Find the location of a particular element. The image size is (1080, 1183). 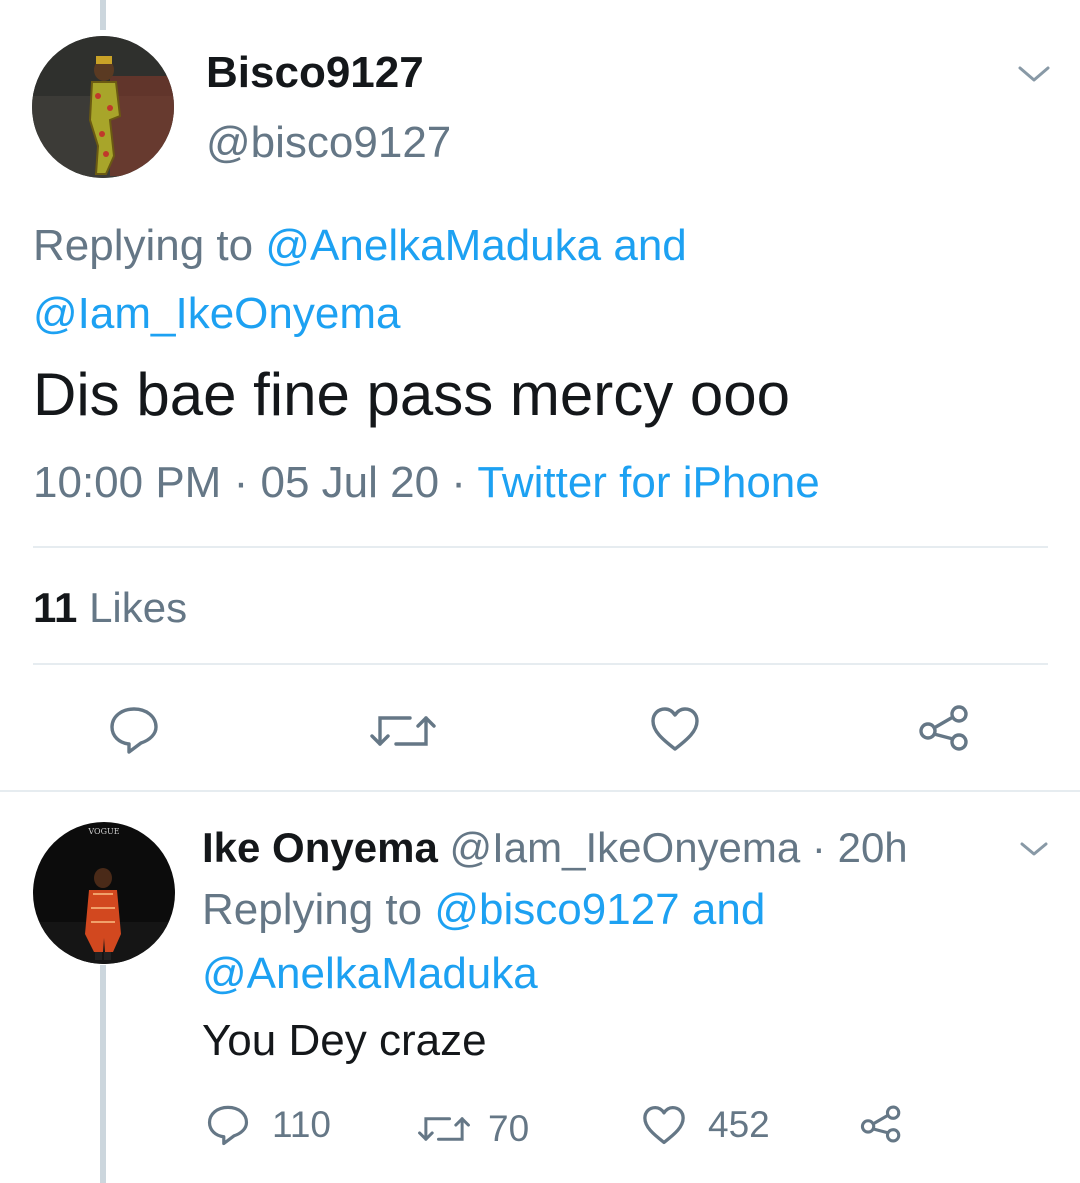

display-name: Ike Onyema is located at coordinates (320, 847).